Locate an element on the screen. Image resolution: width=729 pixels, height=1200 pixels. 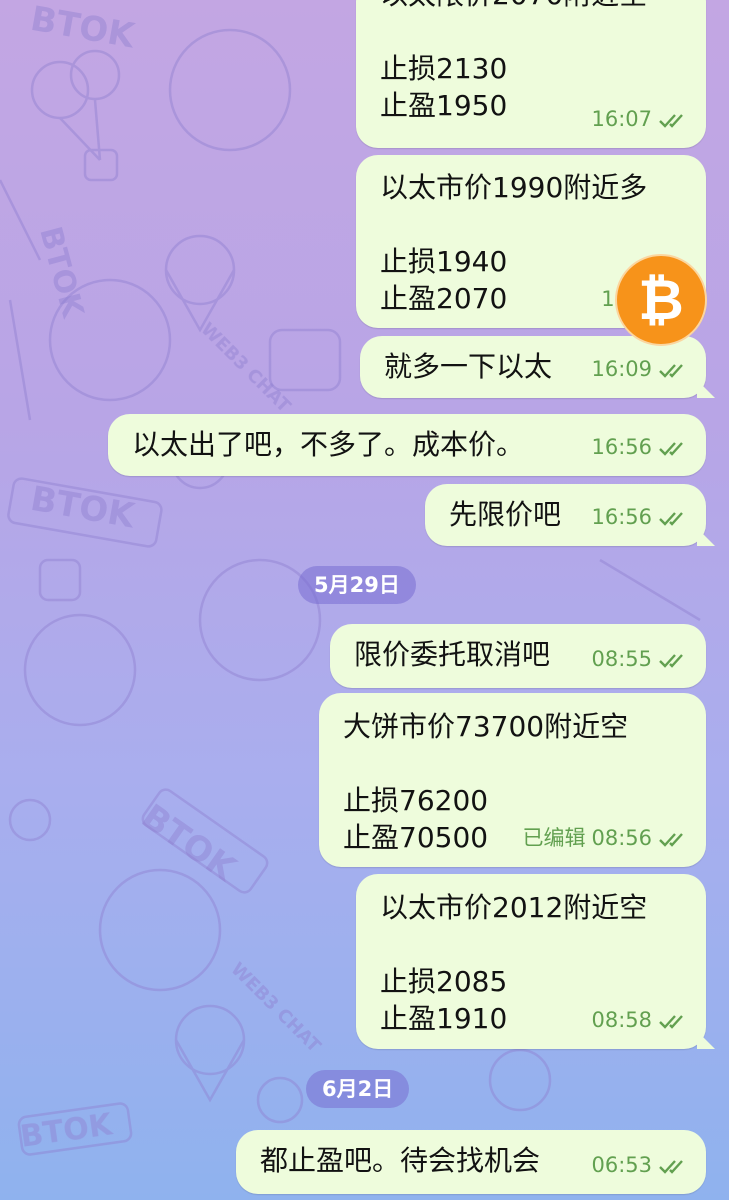
message-bubble: 以太限价2070附近空 止损2130 止盈1950 16:07 is located at coordinates (531, 74).